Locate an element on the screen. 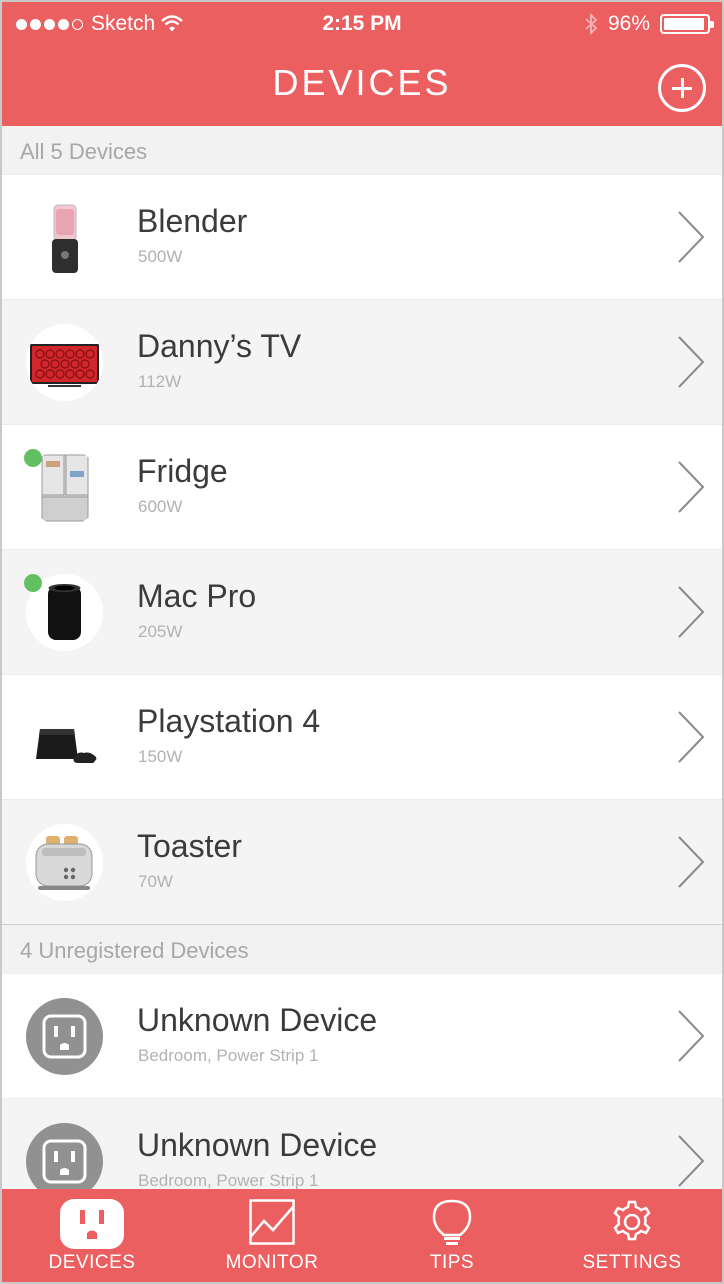 This screenshot has width=724, height=1284. header: Sketch 2:15 PM 96% DEVICES is located at coordinates (362, 64).